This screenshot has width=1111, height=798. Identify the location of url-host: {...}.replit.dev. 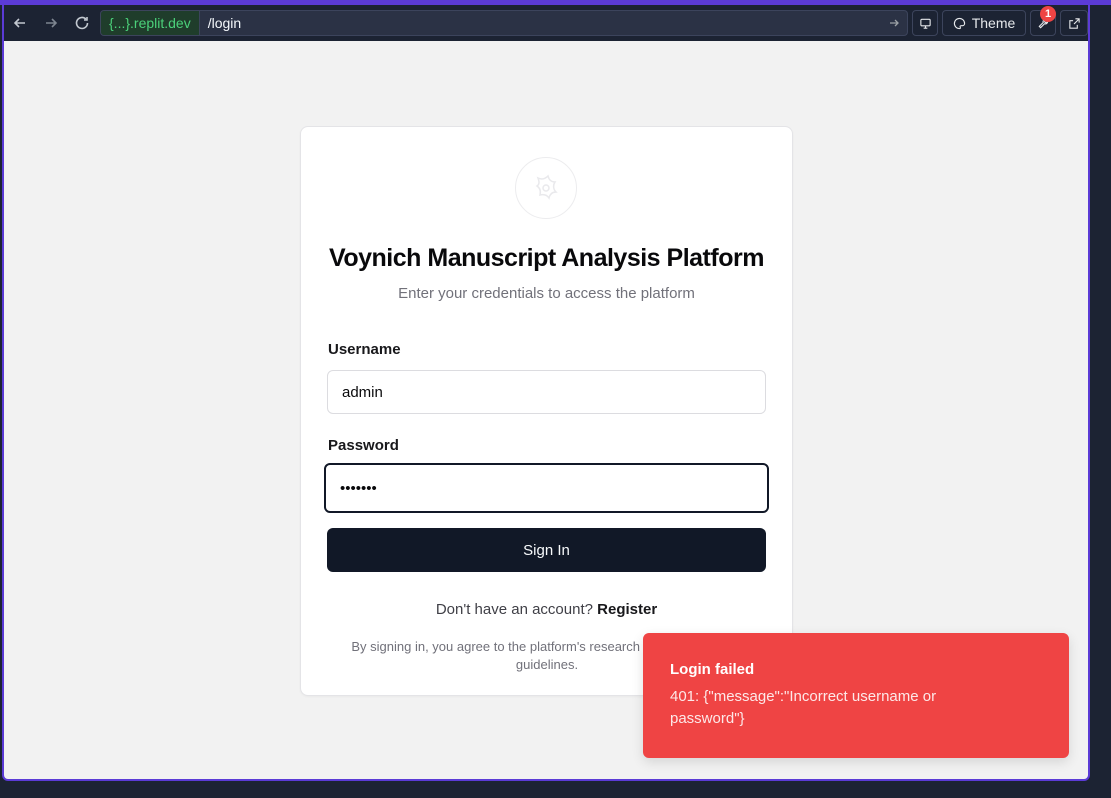
(150, 23).